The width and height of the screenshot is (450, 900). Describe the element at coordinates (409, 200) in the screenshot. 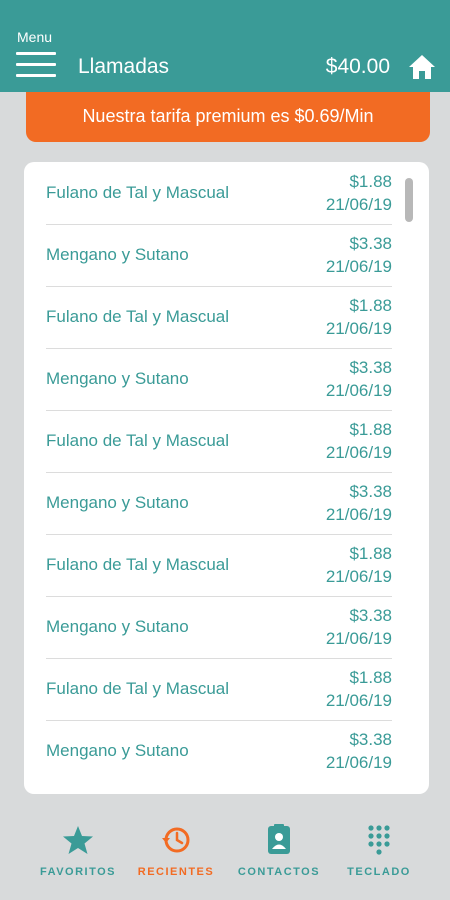

I see `list-scrollbar` at that location.